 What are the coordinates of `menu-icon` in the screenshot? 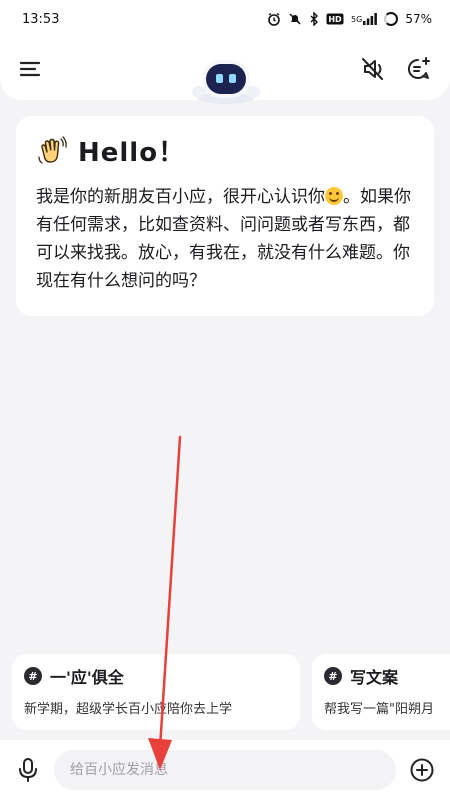 It's located at (30, 69).